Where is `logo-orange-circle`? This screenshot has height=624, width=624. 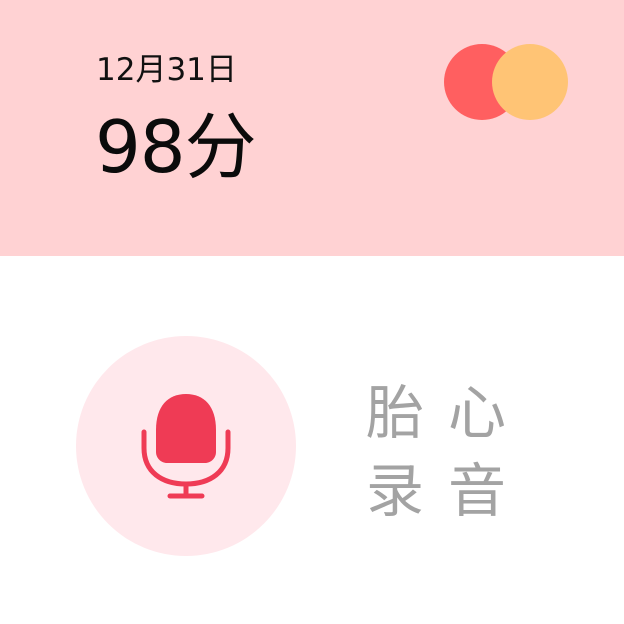 logo-orange-circle is located at coordinates (530, 82).